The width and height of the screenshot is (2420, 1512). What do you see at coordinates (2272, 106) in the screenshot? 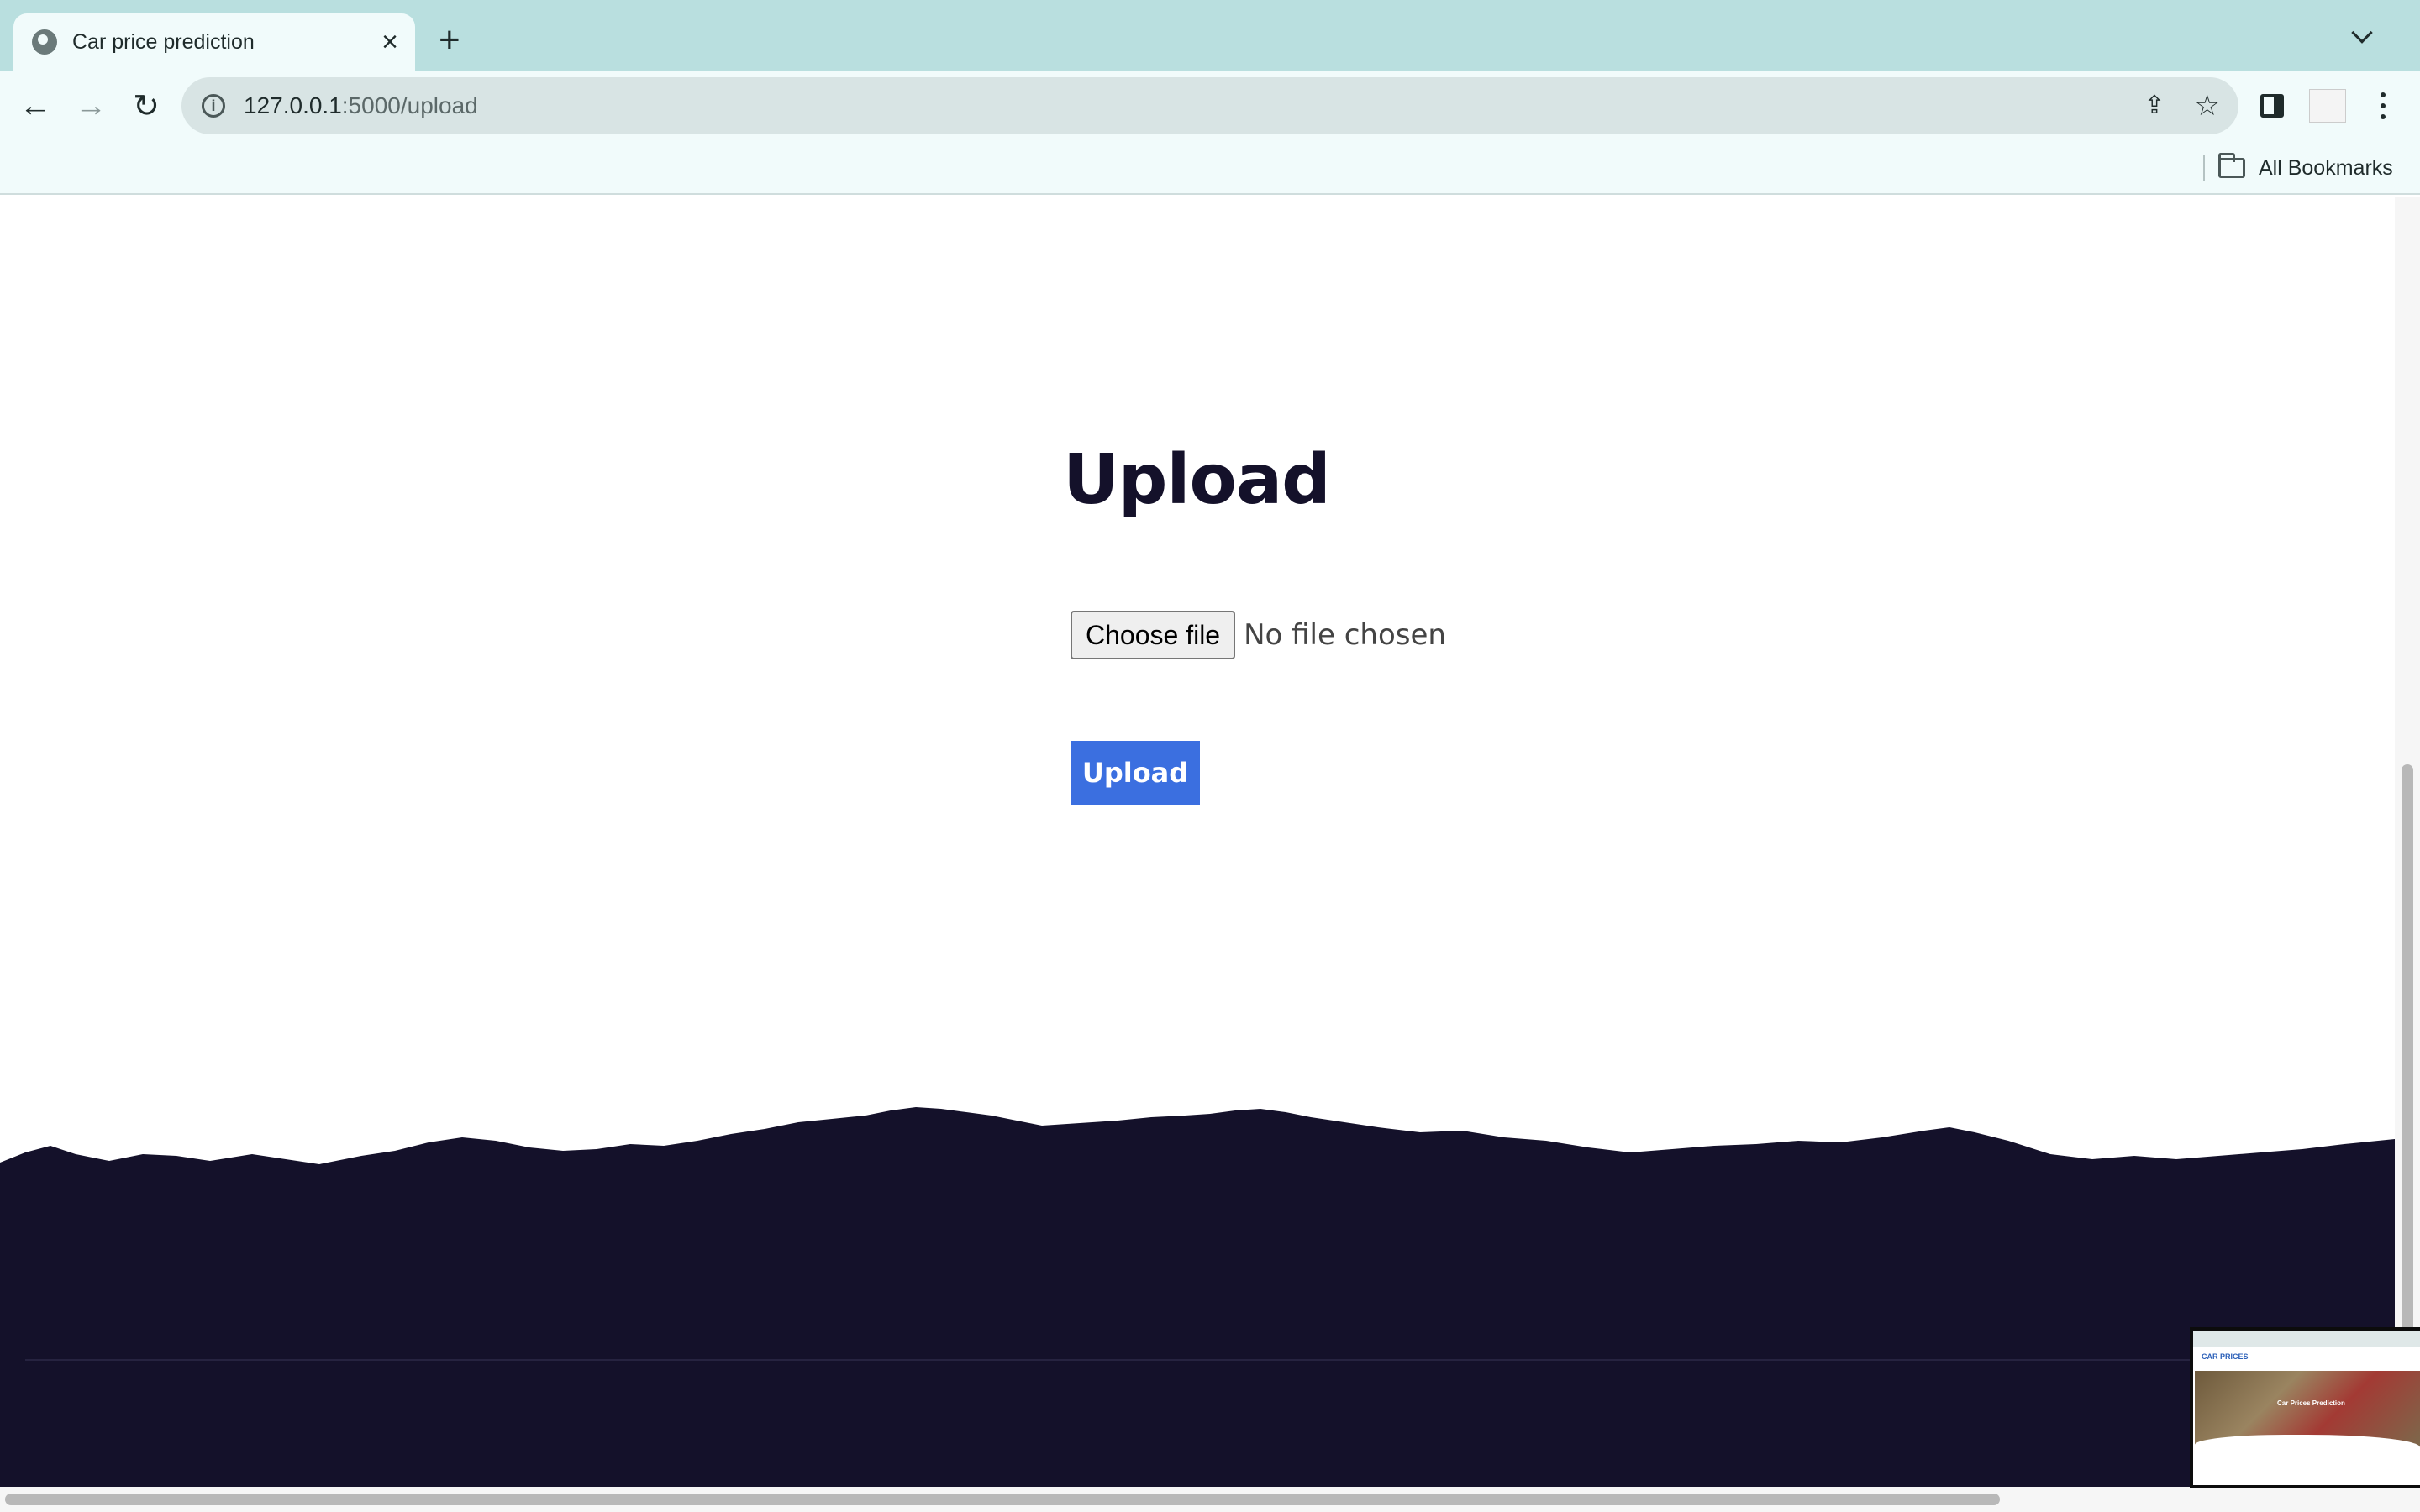
I see `side-panel-icon` at bounding box center [2272, 106].